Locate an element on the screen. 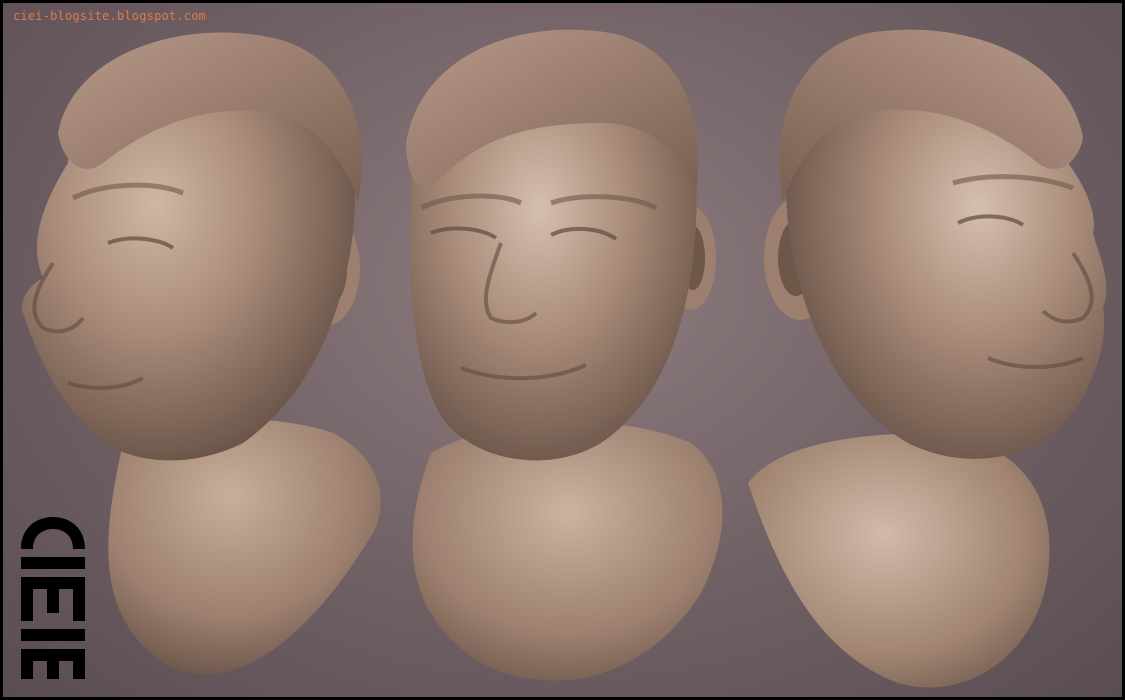 The height and width of the screenshot is (700, 1125). ciei-logo-icon is located at coordinates (53, 598).